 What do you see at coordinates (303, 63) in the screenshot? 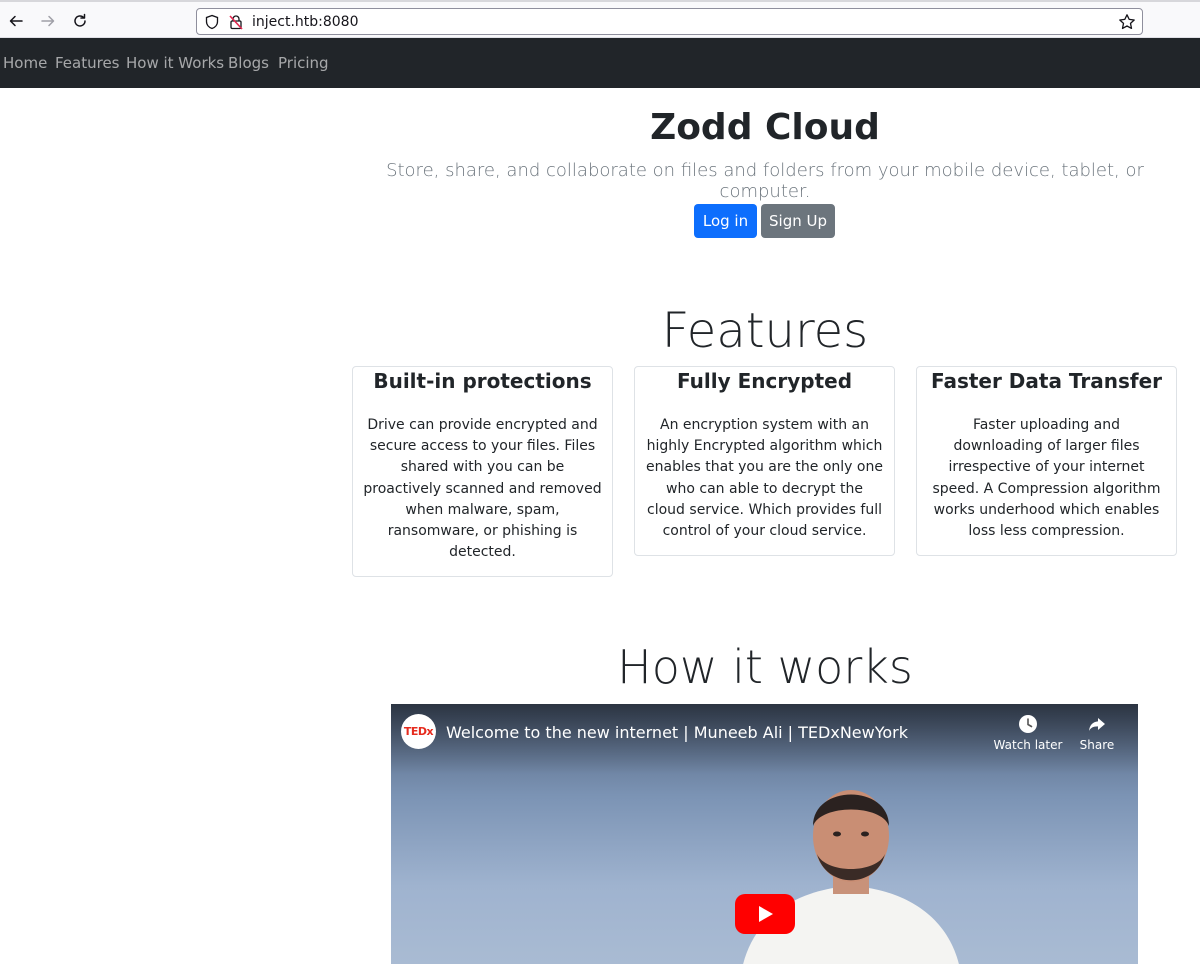
I see `nav-link-pricing: Pricing` at bounding box center [303, 63].